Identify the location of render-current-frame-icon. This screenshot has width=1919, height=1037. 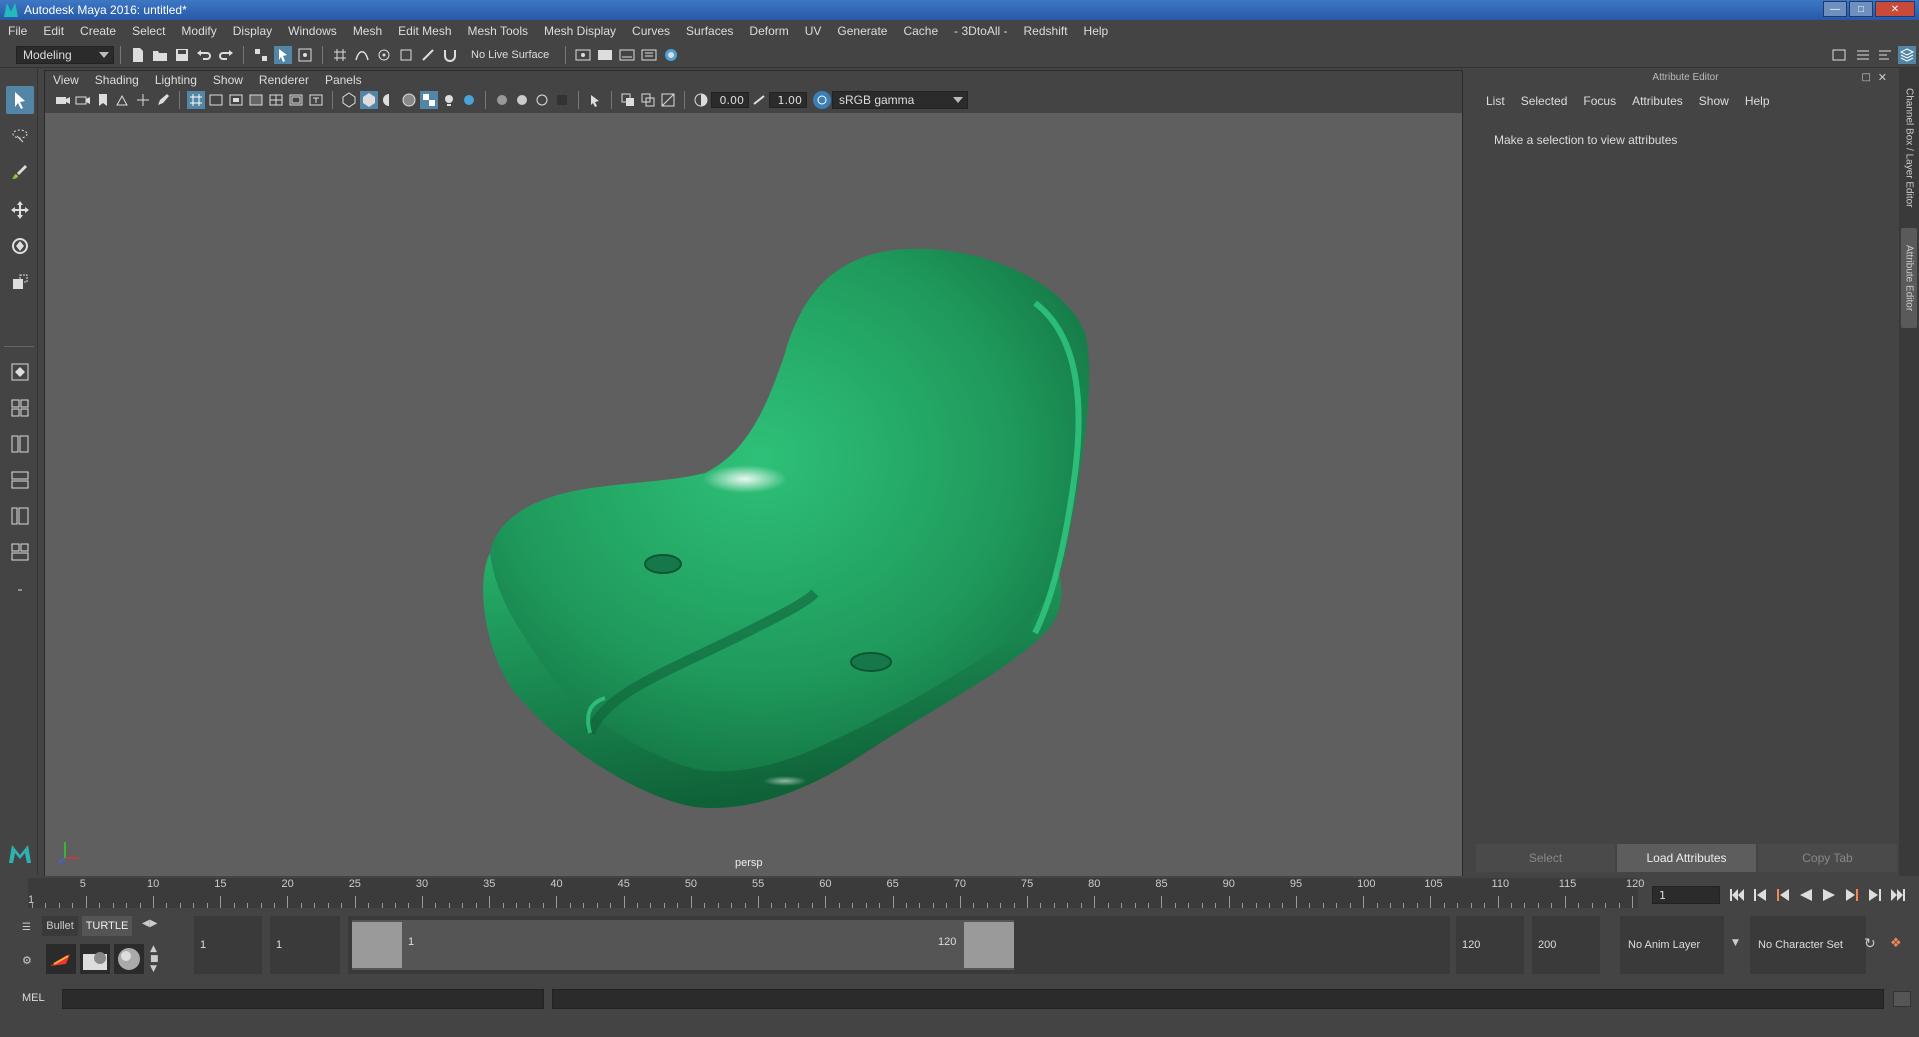
(605, 55).